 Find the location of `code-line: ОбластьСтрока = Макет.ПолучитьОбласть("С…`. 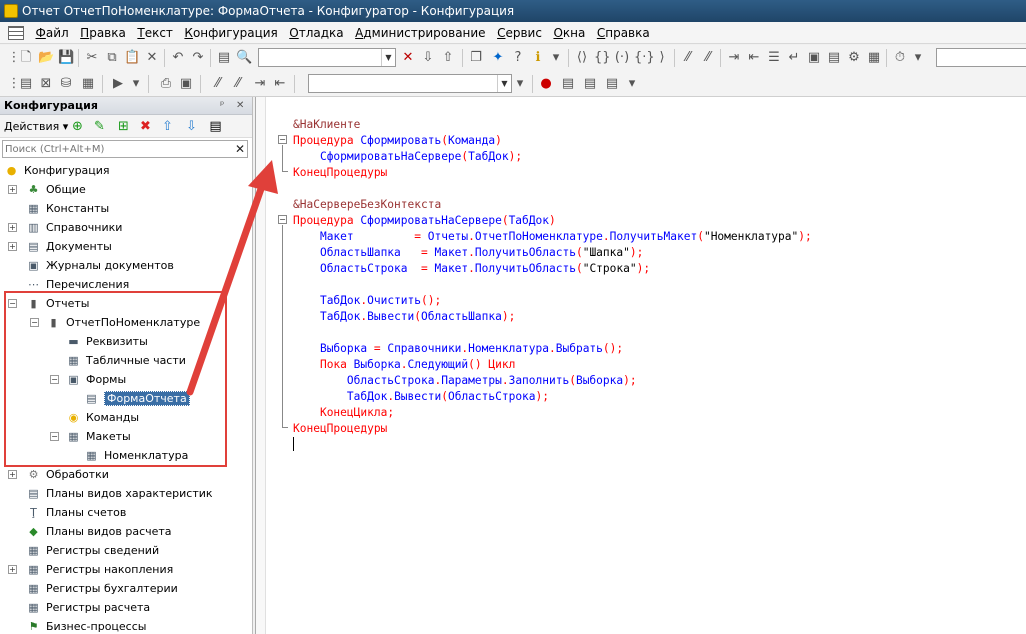

code-line: ОбластьСтрока = Макет.ПолучитьОбласть("С… is located at coordinates (552, 269).